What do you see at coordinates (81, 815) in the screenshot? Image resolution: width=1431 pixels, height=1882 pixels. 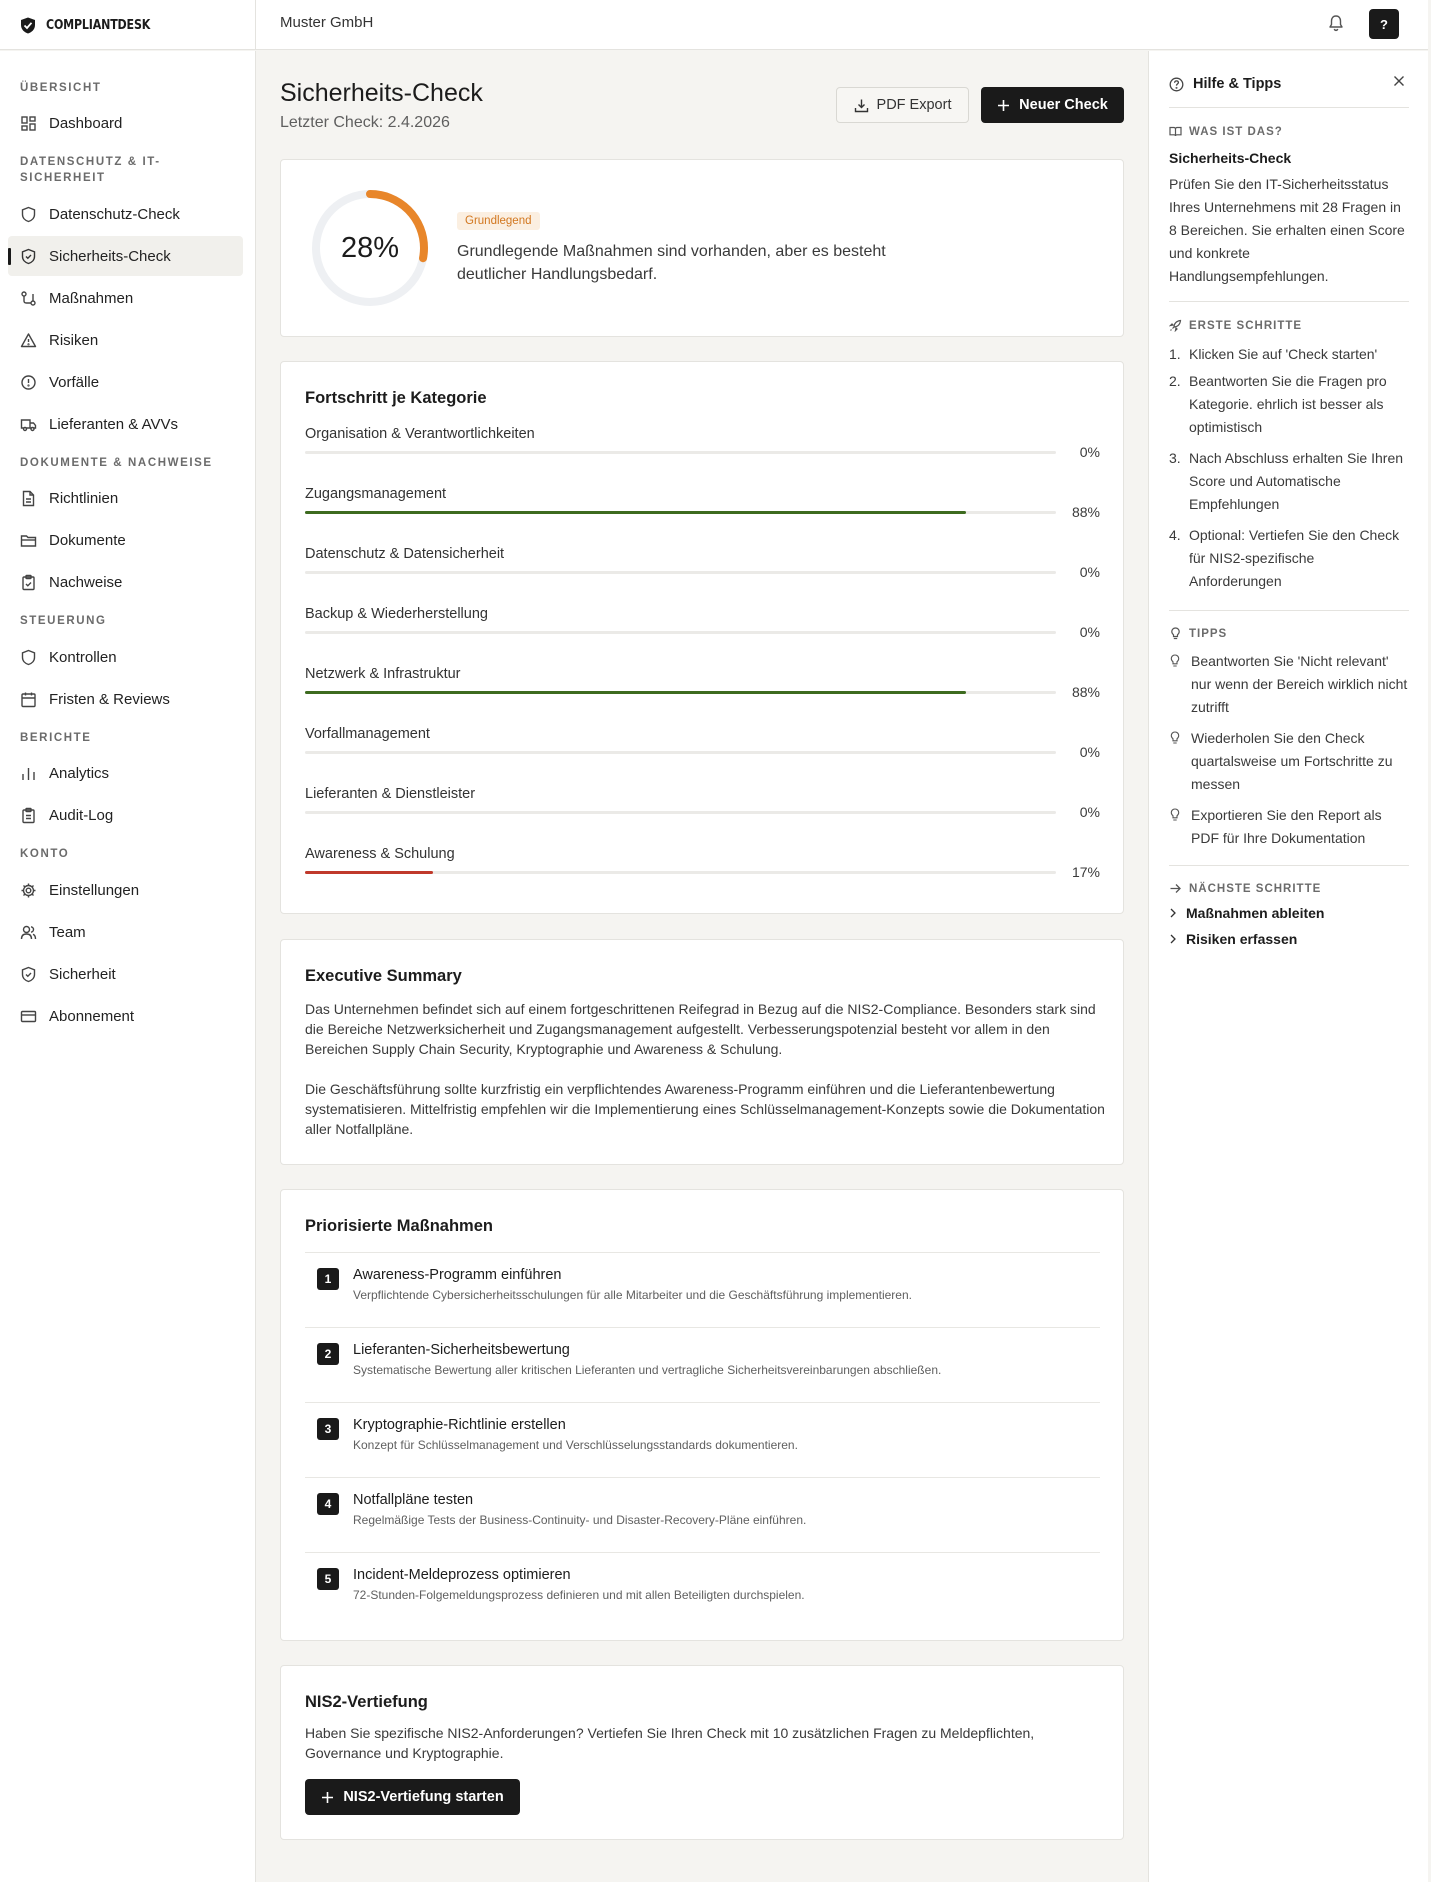 I see `sidebar-item-label: Audit-Log` at bounding box center [81, 815].